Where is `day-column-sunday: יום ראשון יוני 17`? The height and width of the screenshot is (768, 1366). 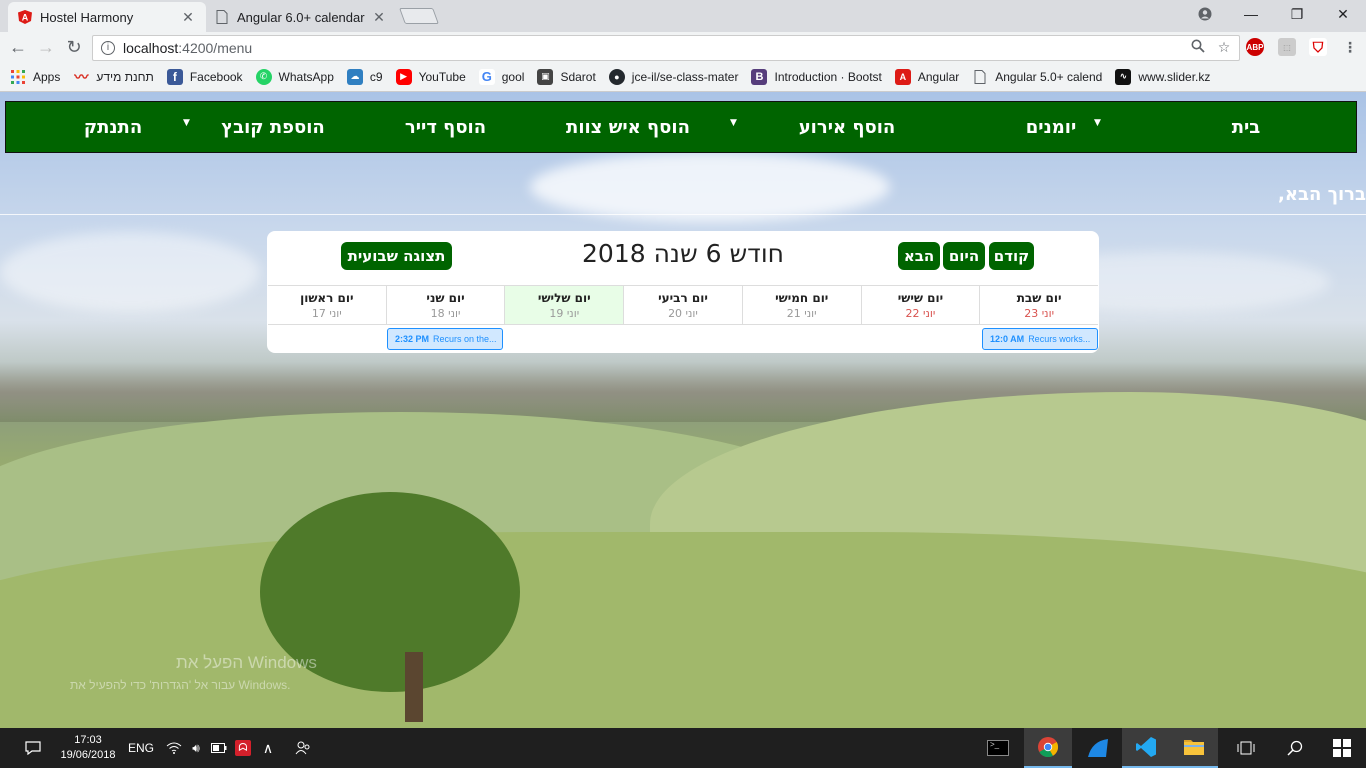
day-column-sunday: יום ראשון יוני 17 is located at coordinates (327, 305).